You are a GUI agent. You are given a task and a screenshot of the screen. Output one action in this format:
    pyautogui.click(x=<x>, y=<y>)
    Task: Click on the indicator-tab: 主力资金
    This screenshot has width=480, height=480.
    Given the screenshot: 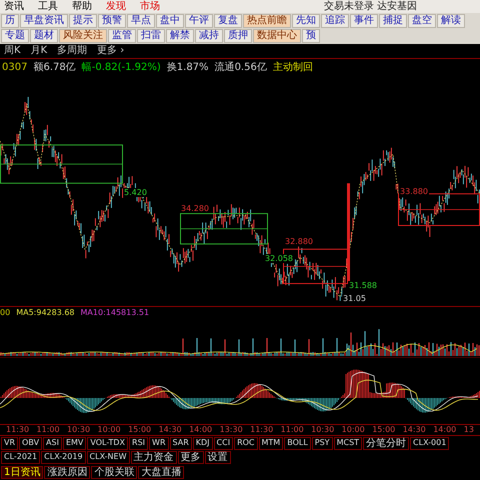 What is the action you would take?
    pyautogui.click(x=153, y=457)
    